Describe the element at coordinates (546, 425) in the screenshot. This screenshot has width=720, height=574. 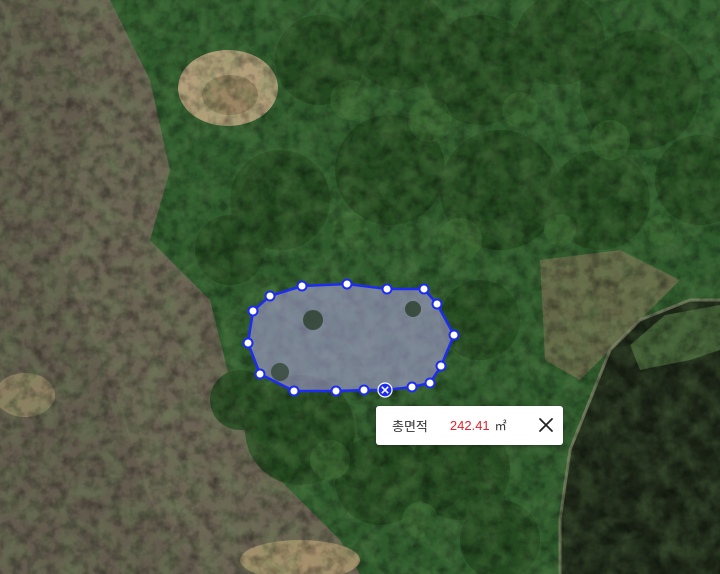
I see `close-icon` at that location.